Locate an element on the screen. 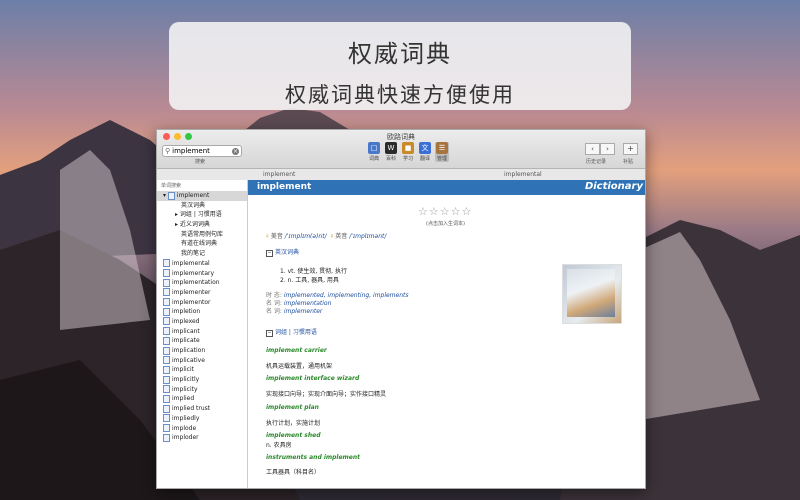 The image size is (800, 500). tool-encyclopedia: W 百科 is located at coordinates (391, 152).